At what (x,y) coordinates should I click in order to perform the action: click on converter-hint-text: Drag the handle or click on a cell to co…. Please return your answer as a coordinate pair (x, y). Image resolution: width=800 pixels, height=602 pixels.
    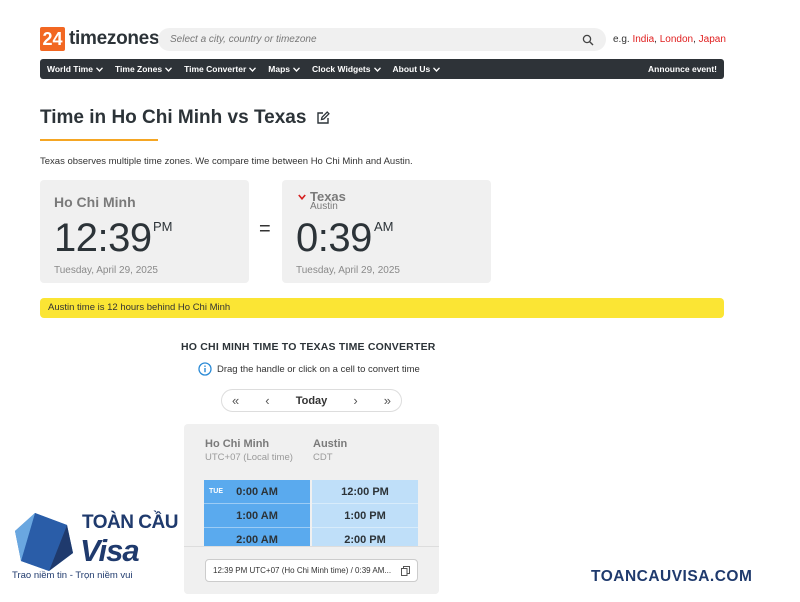
    Looking at the image, I should click on (318, 369).